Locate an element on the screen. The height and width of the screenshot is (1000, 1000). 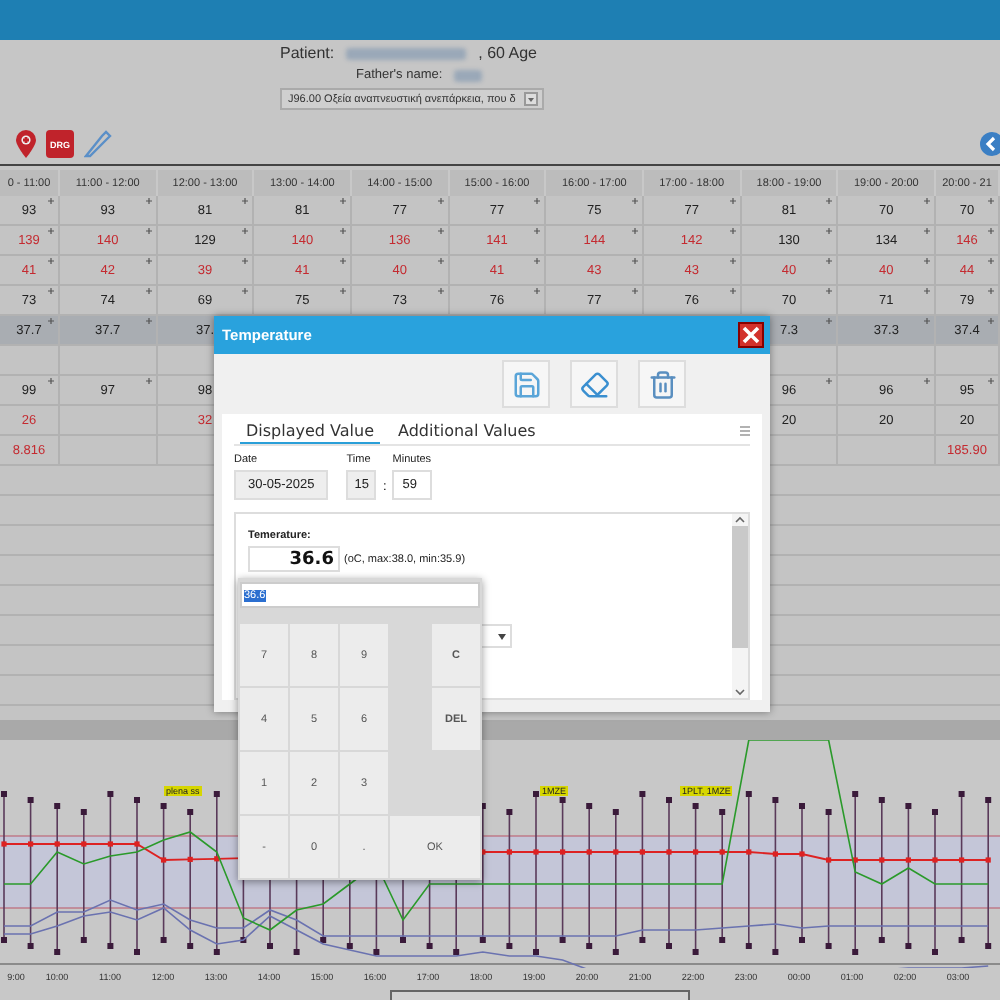
trash-icon is located at coordinates (662, 384).